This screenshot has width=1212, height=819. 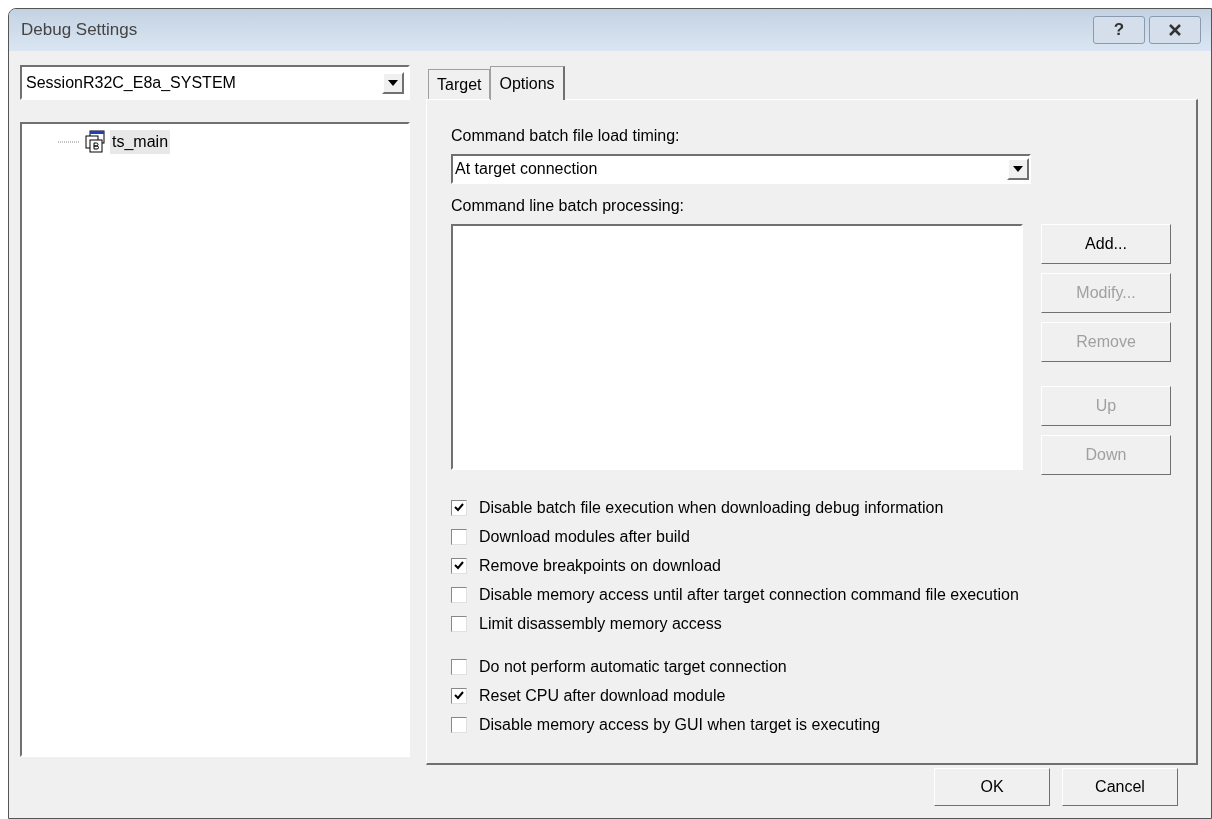 I want to click on field-label: Command line batch processing:, so click(x=568, y=206).